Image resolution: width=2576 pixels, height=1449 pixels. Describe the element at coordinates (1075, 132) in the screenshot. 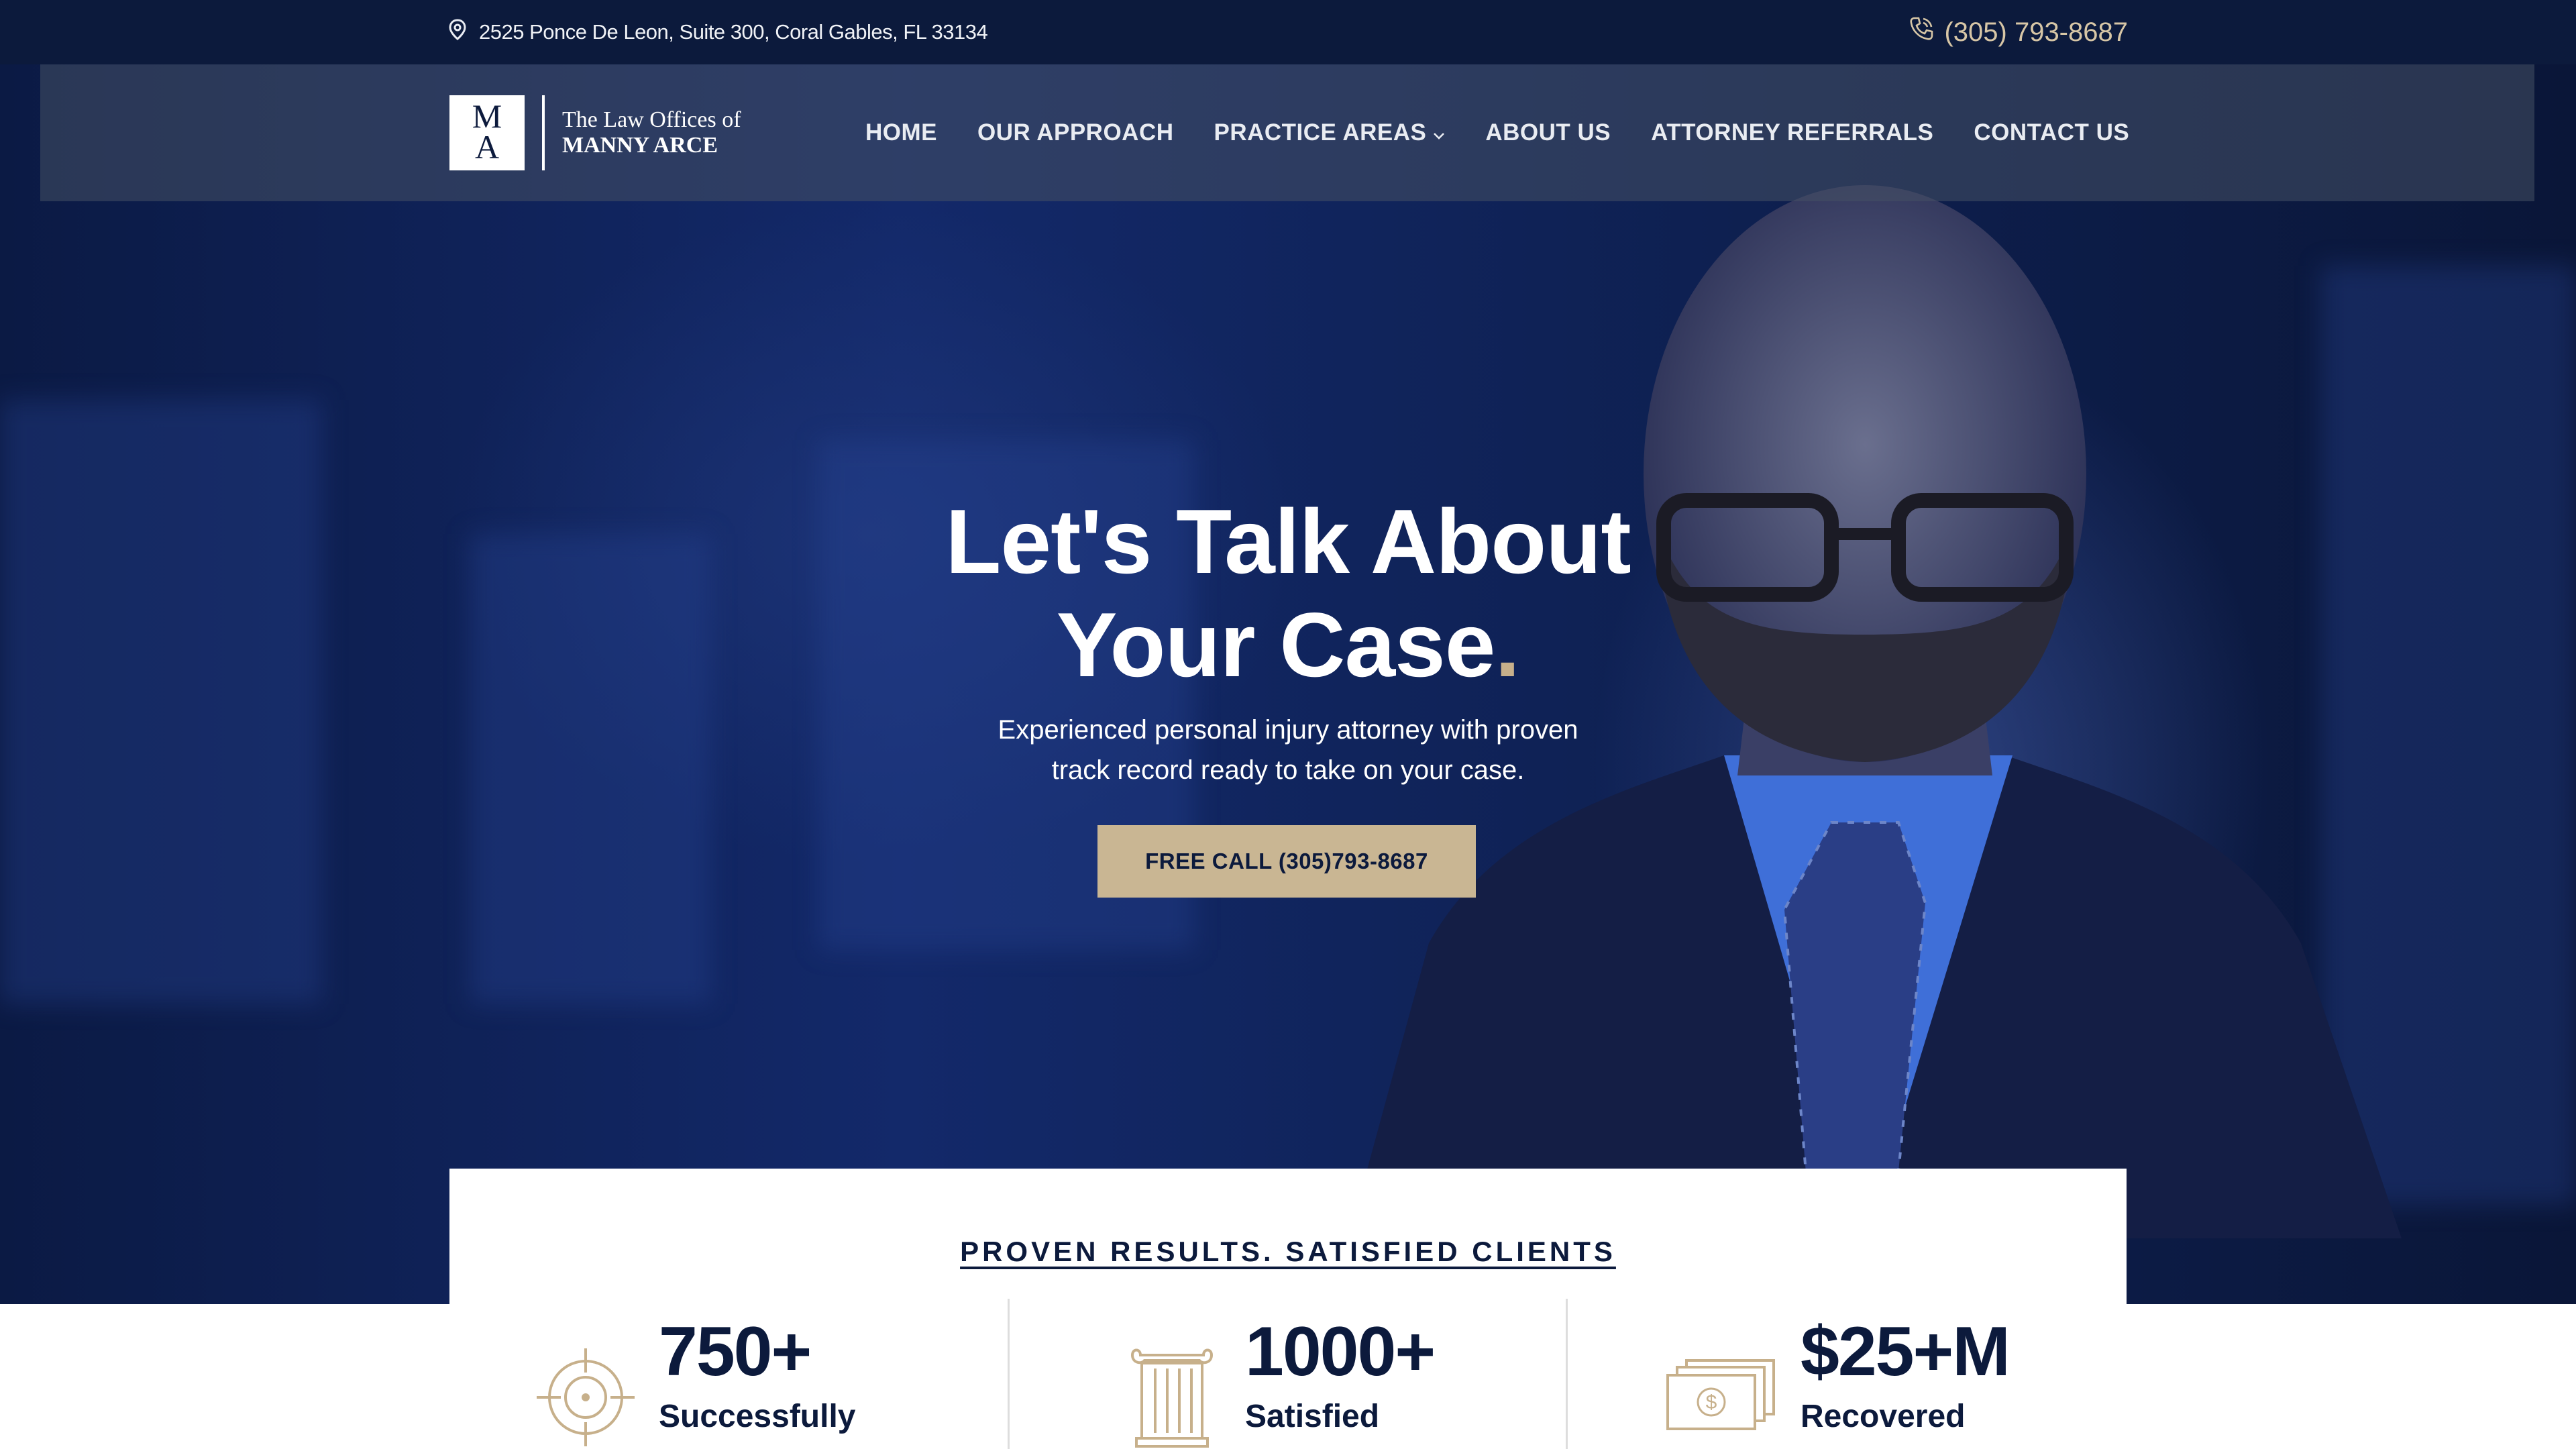

I see `nav-our-approach: OUR APPROACH` at that location.